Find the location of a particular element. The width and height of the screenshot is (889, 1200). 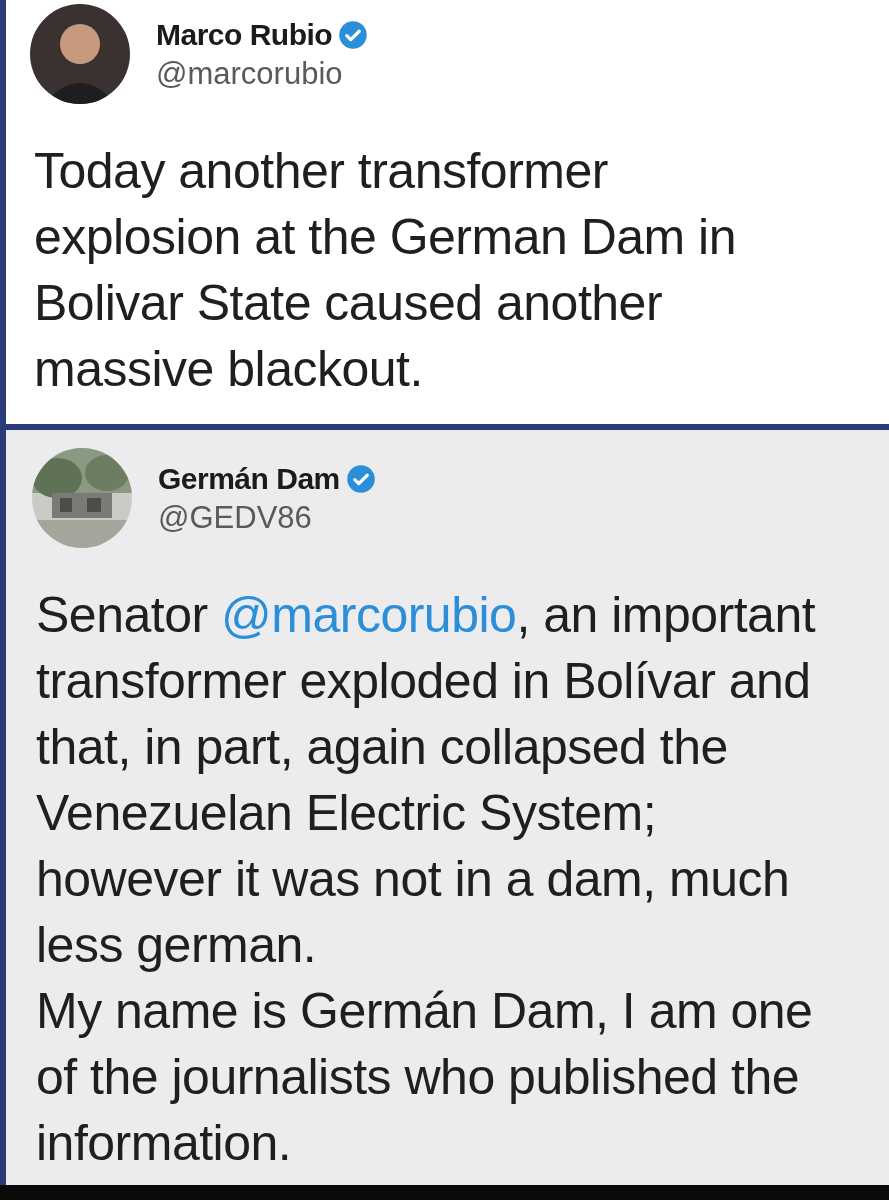

author-name: Marco Rubio is located at coordinates (244, 35).